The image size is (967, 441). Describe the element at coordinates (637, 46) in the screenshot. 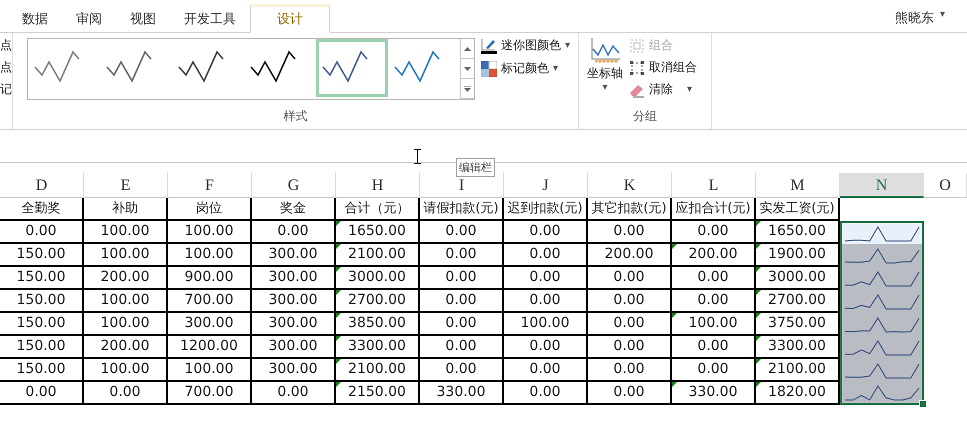

I see `group-icon` at that location.